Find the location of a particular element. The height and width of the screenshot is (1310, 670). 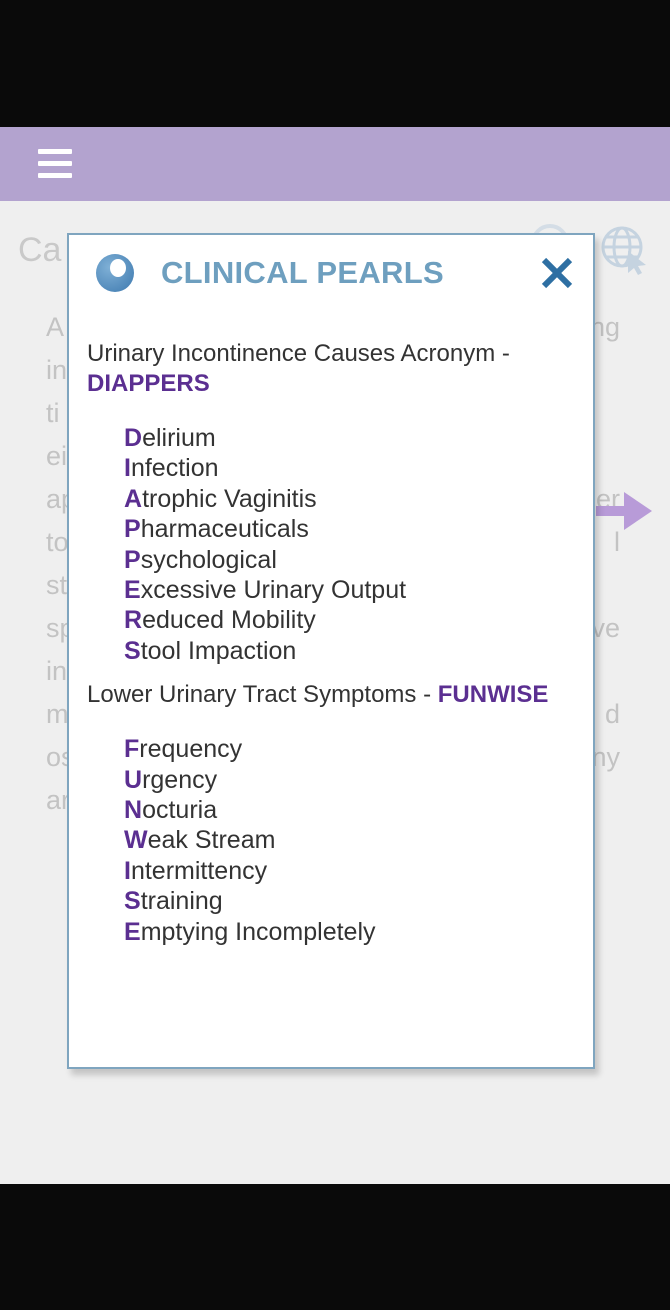

section-heading: Lower Urinary Tract Symptoms - FUNWISE is located at coordinates (318, 695).